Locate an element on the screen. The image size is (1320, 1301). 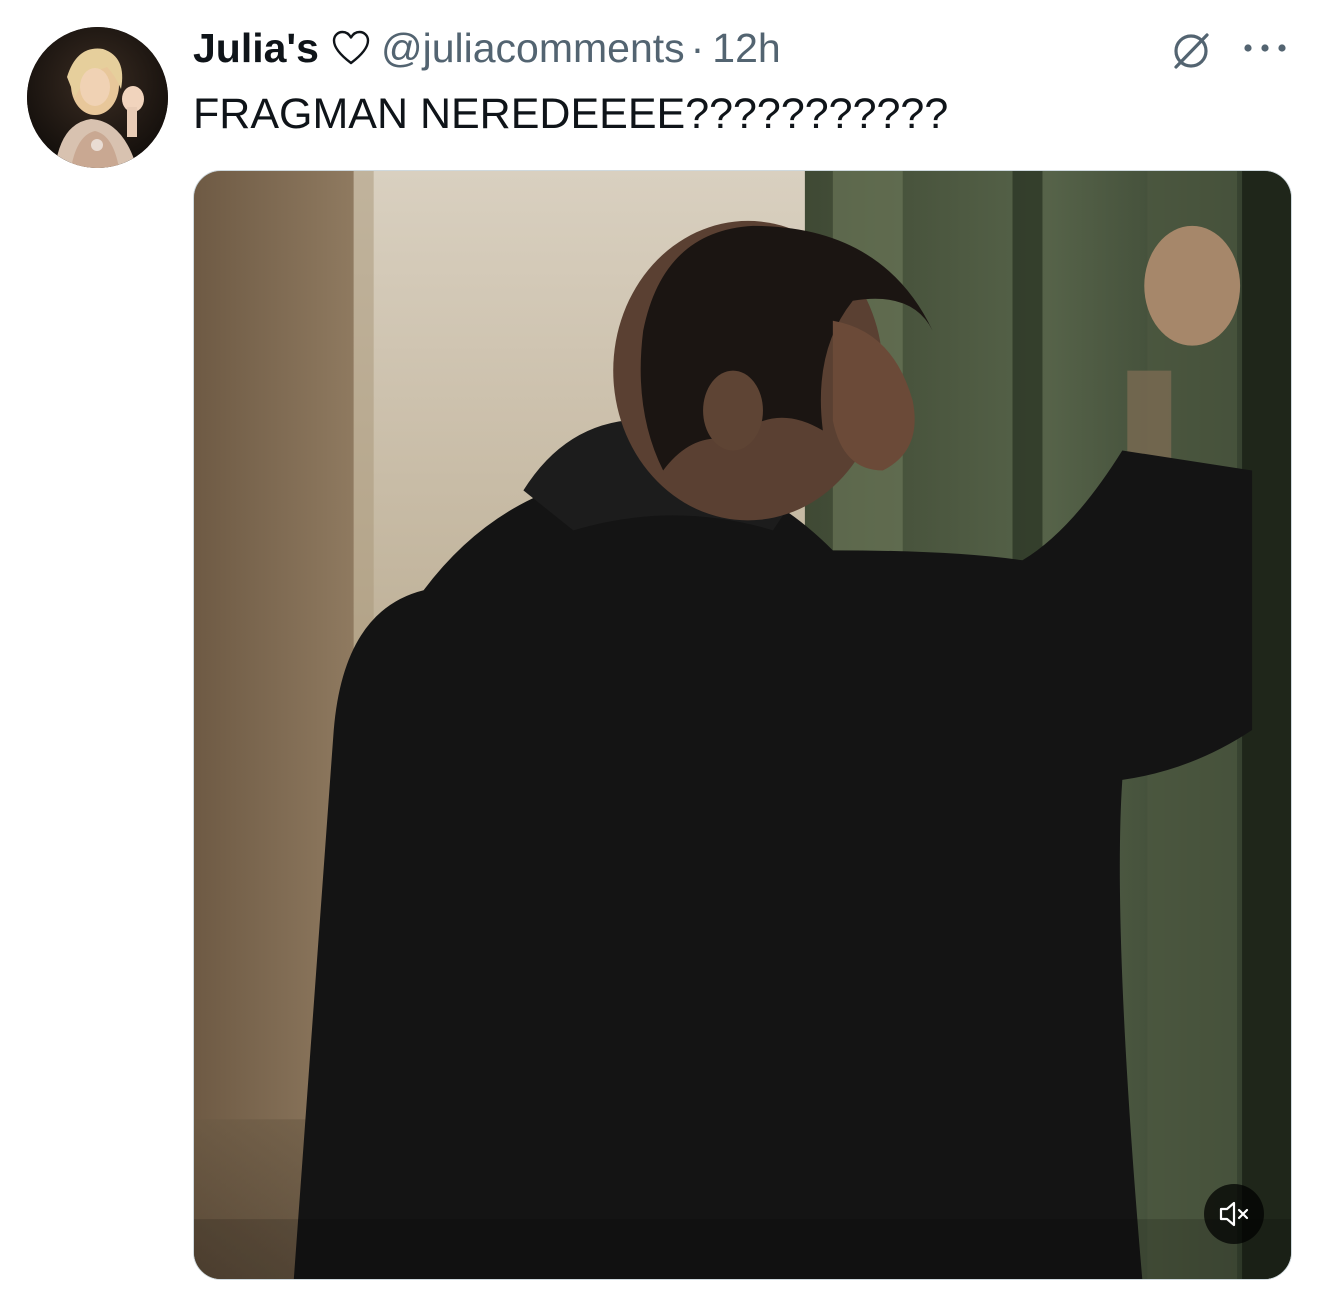
display-name: Julia's is located at coordinates (256, 48).